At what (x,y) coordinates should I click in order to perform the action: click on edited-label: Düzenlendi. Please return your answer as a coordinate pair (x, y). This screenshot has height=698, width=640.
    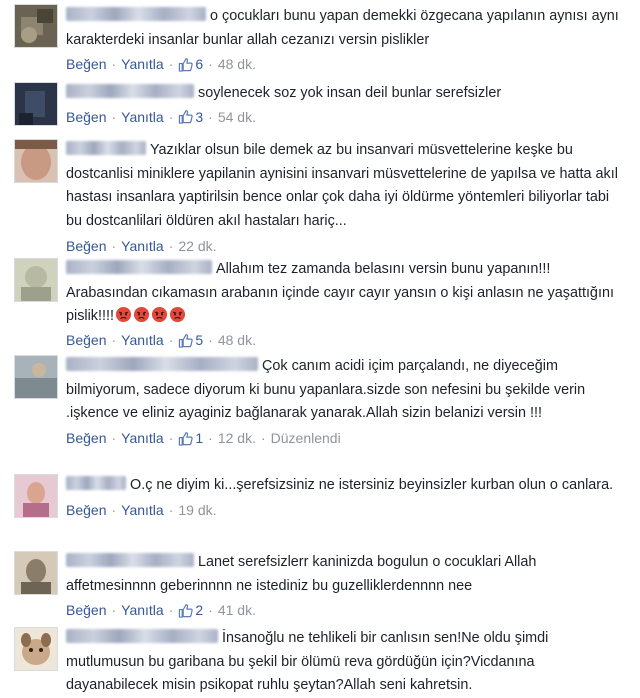
    Looking at the image, I should click on (306, 438).